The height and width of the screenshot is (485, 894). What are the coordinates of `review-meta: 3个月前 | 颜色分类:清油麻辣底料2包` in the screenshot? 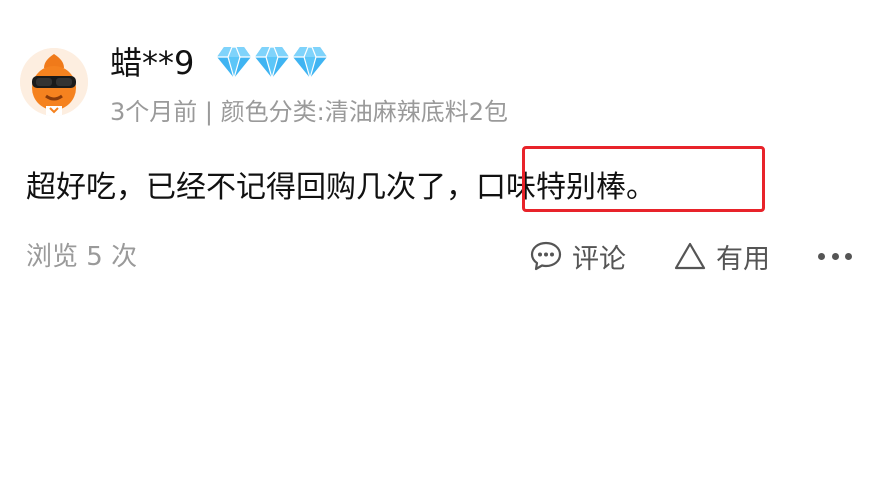 It's located at (309, 112).